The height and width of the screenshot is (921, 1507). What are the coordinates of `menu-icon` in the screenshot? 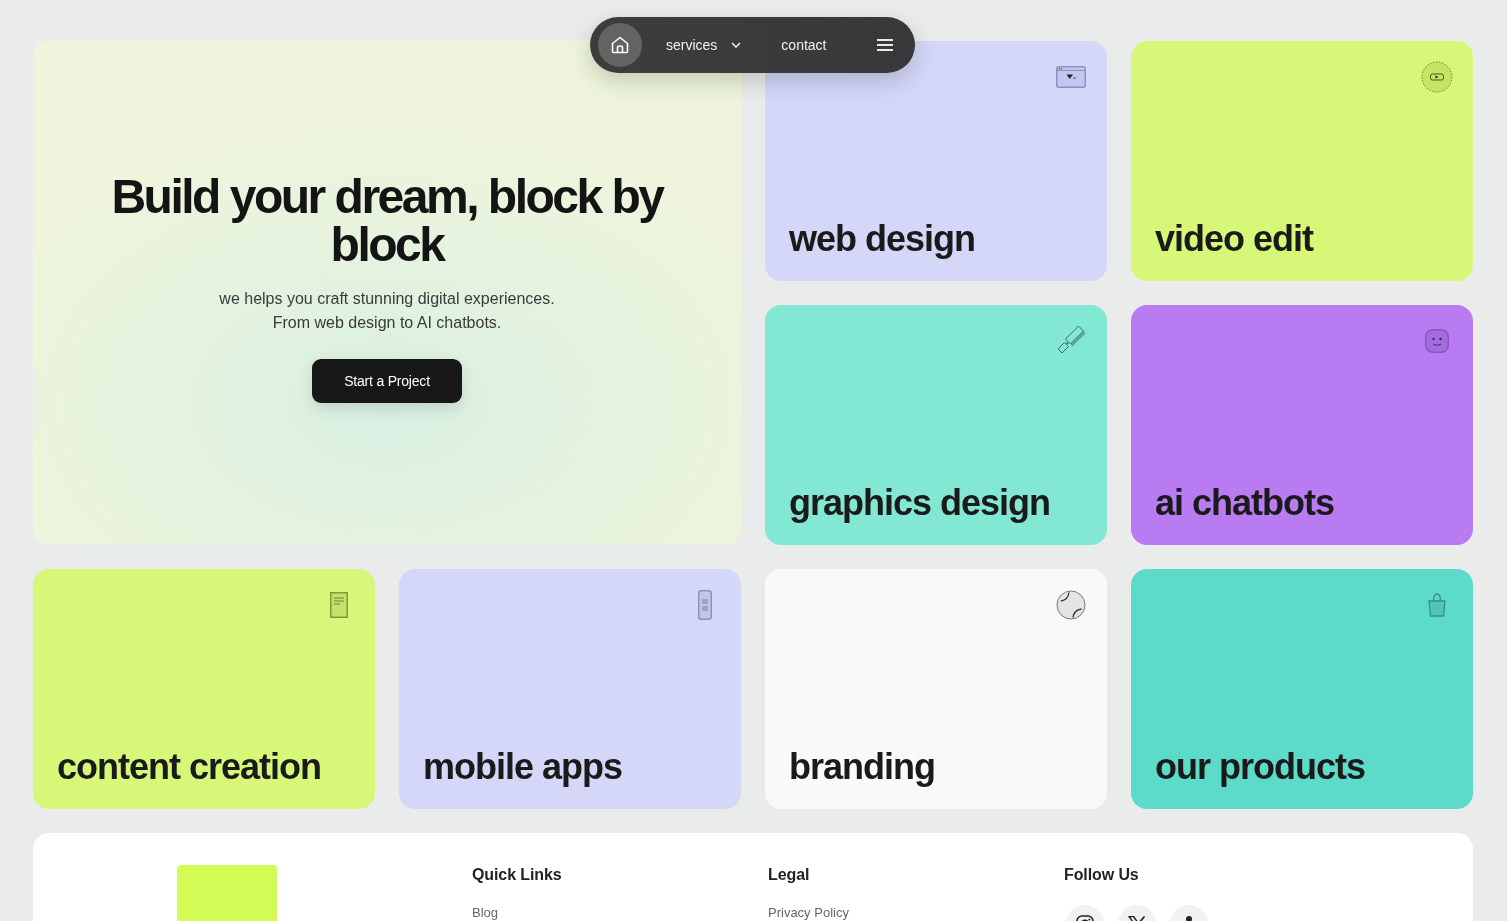 It's located at (885, 45).